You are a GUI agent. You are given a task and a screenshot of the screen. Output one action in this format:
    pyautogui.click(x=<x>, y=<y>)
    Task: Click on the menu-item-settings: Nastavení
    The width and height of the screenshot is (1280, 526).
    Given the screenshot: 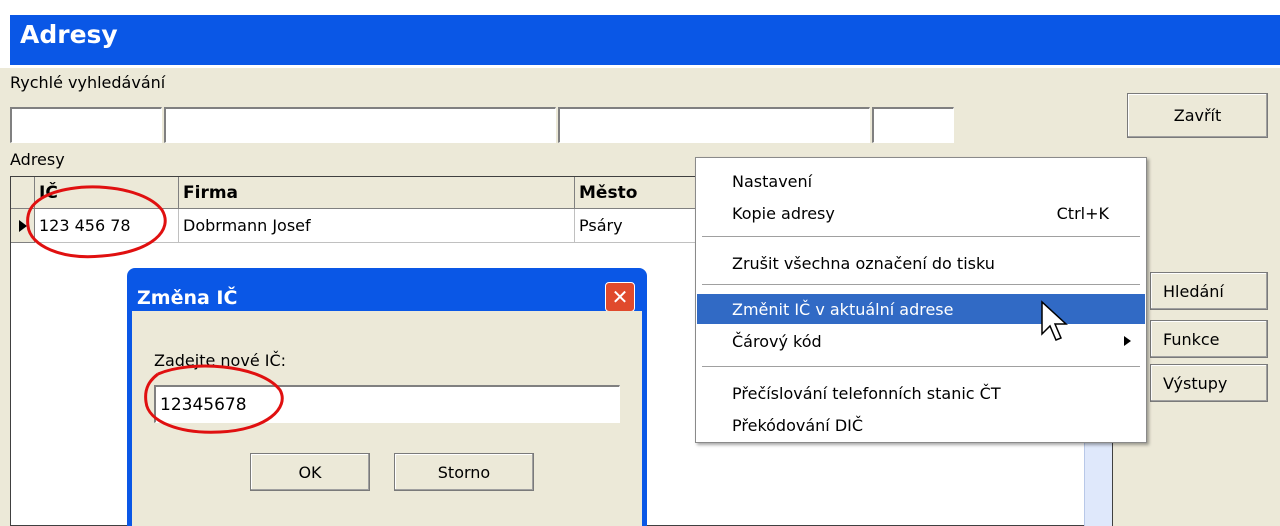 What is the action you would take?
    pyautogui.click(x=921, y=181)
    